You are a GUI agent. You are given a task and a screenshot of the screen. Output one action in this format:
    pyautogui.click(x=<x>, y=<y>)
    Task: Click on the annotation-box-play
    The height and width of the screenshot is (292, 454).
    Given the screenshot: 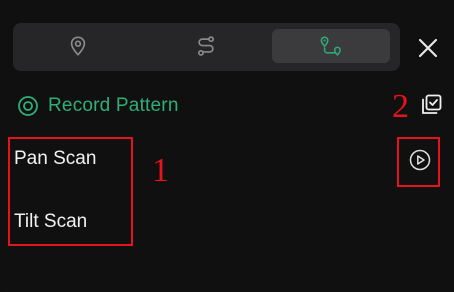 What is the action you would take?
    pyautogui.click(x=418, y=162)
    